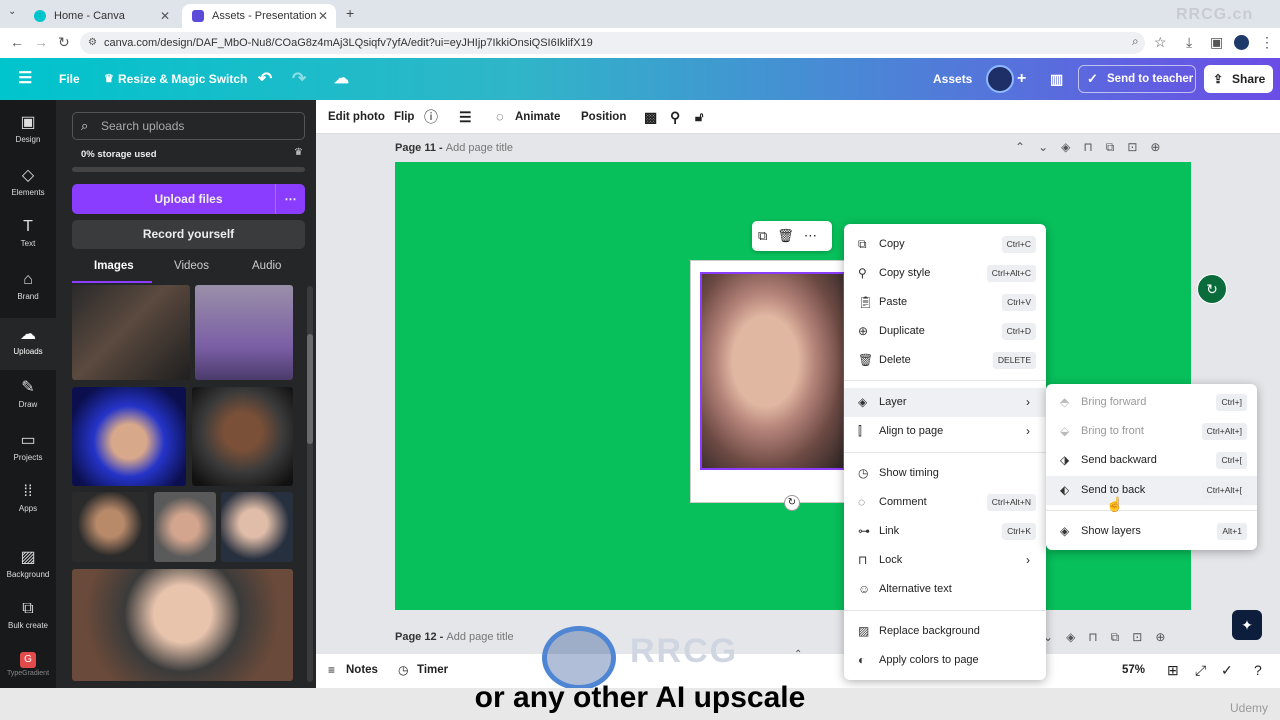 The height and width of the screenshot is (720, 1280). Describe the element at coordinates (1021, 79) in the screenshot. I see `add-collaborator-icon: +` at that location.